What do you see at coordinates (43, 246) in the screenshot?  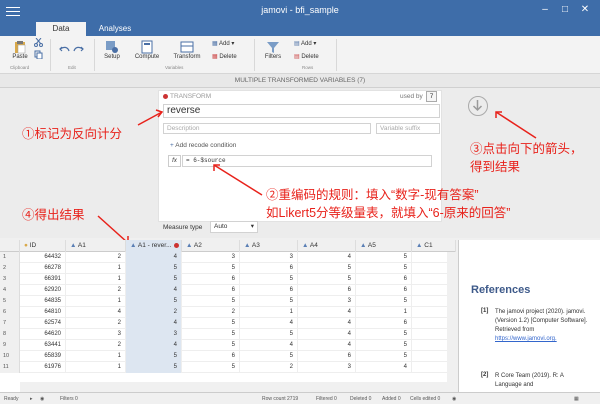 I see `column-header-id: ● ID` at bounding box center [43, 246].